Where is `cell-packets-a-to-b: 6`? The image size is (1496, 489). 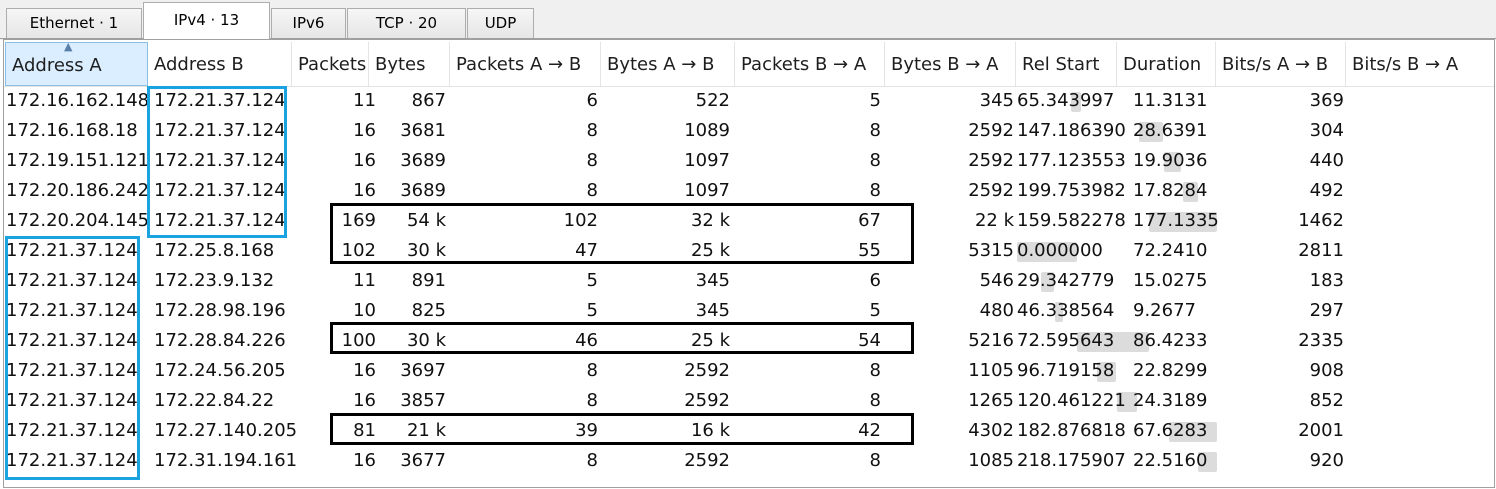
cell-packets-a-to-b: 6 is located at coordinates (592, 100).